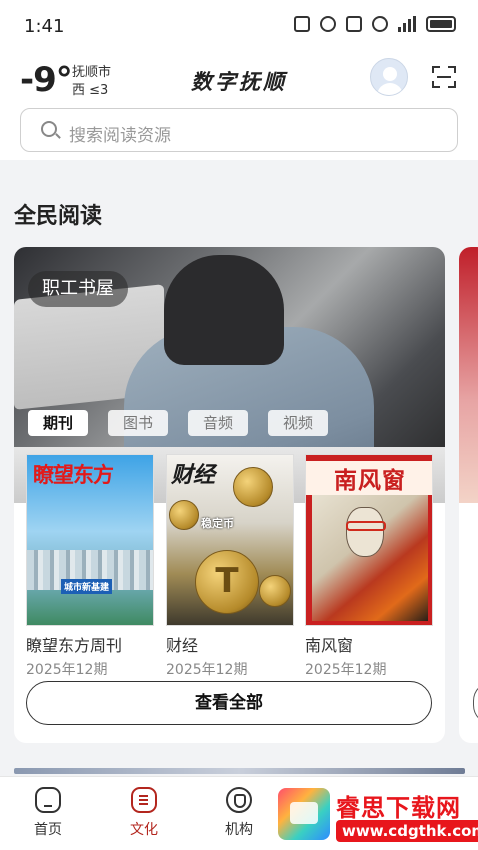 This screenshot has width=478, height=850. What do you see at coordinates (49, 129) in the screenshot?
I see `search-icon` at bounding box center [49, 129].